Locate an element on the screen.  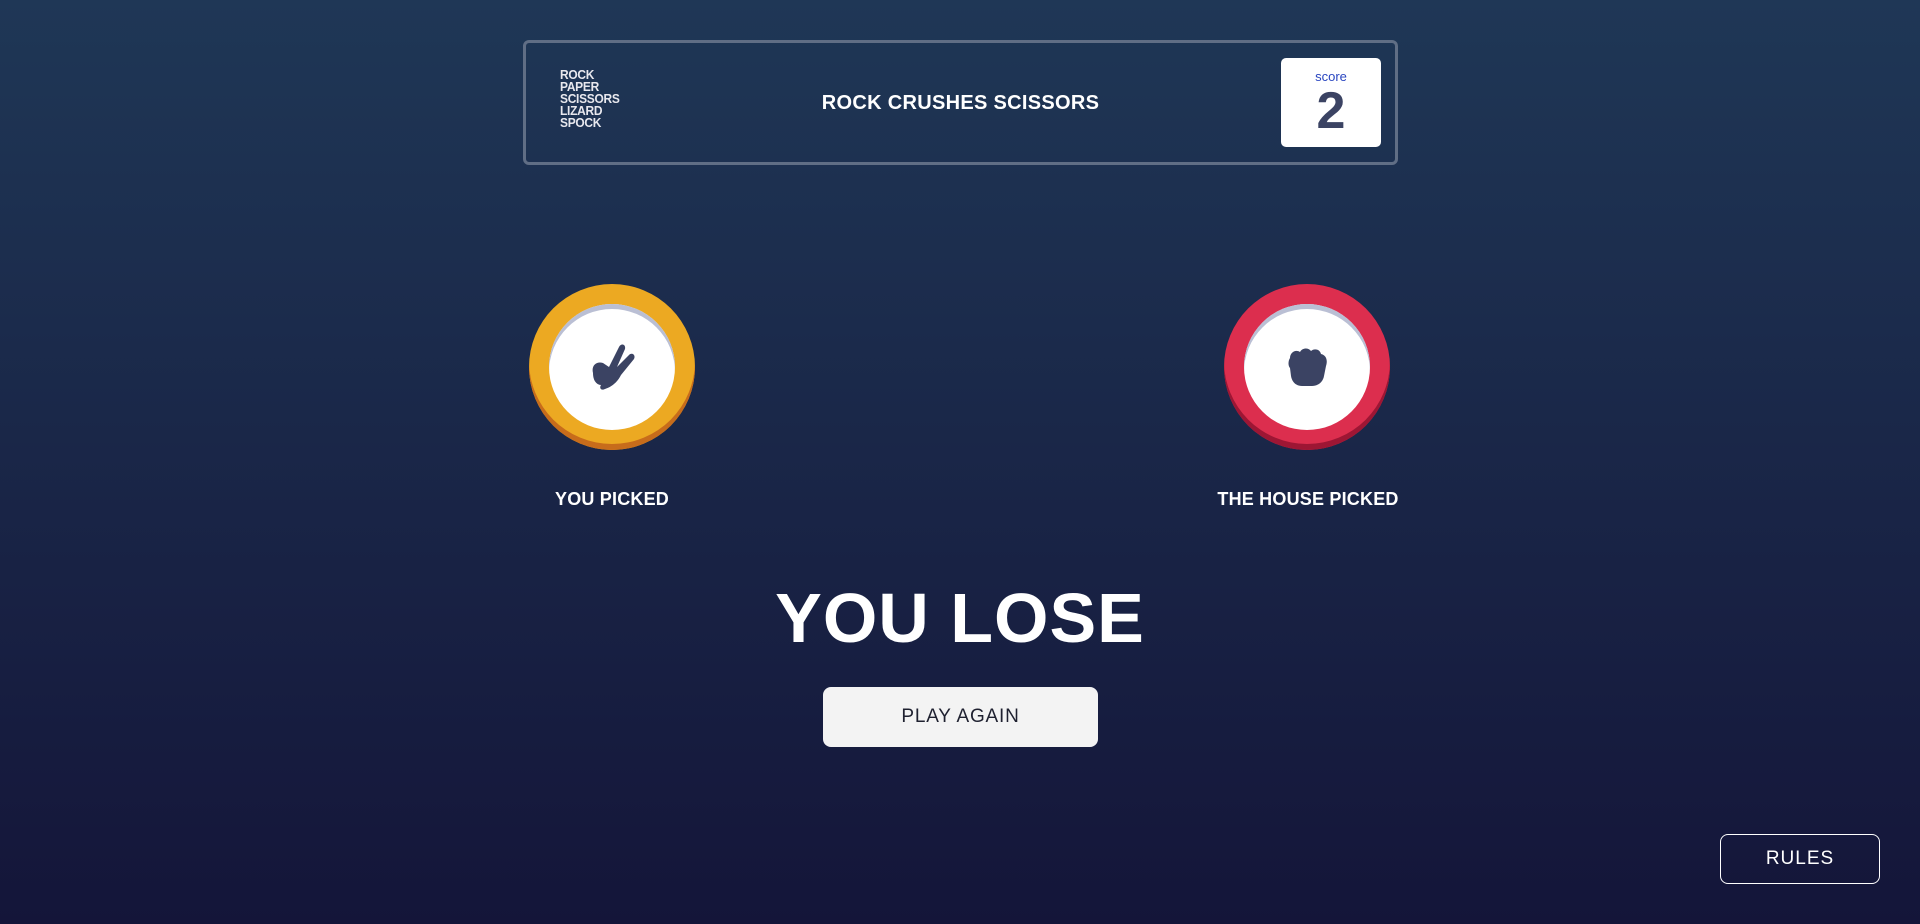
you-picked-label: YOU PICKED is located at coordinates (612, 499).